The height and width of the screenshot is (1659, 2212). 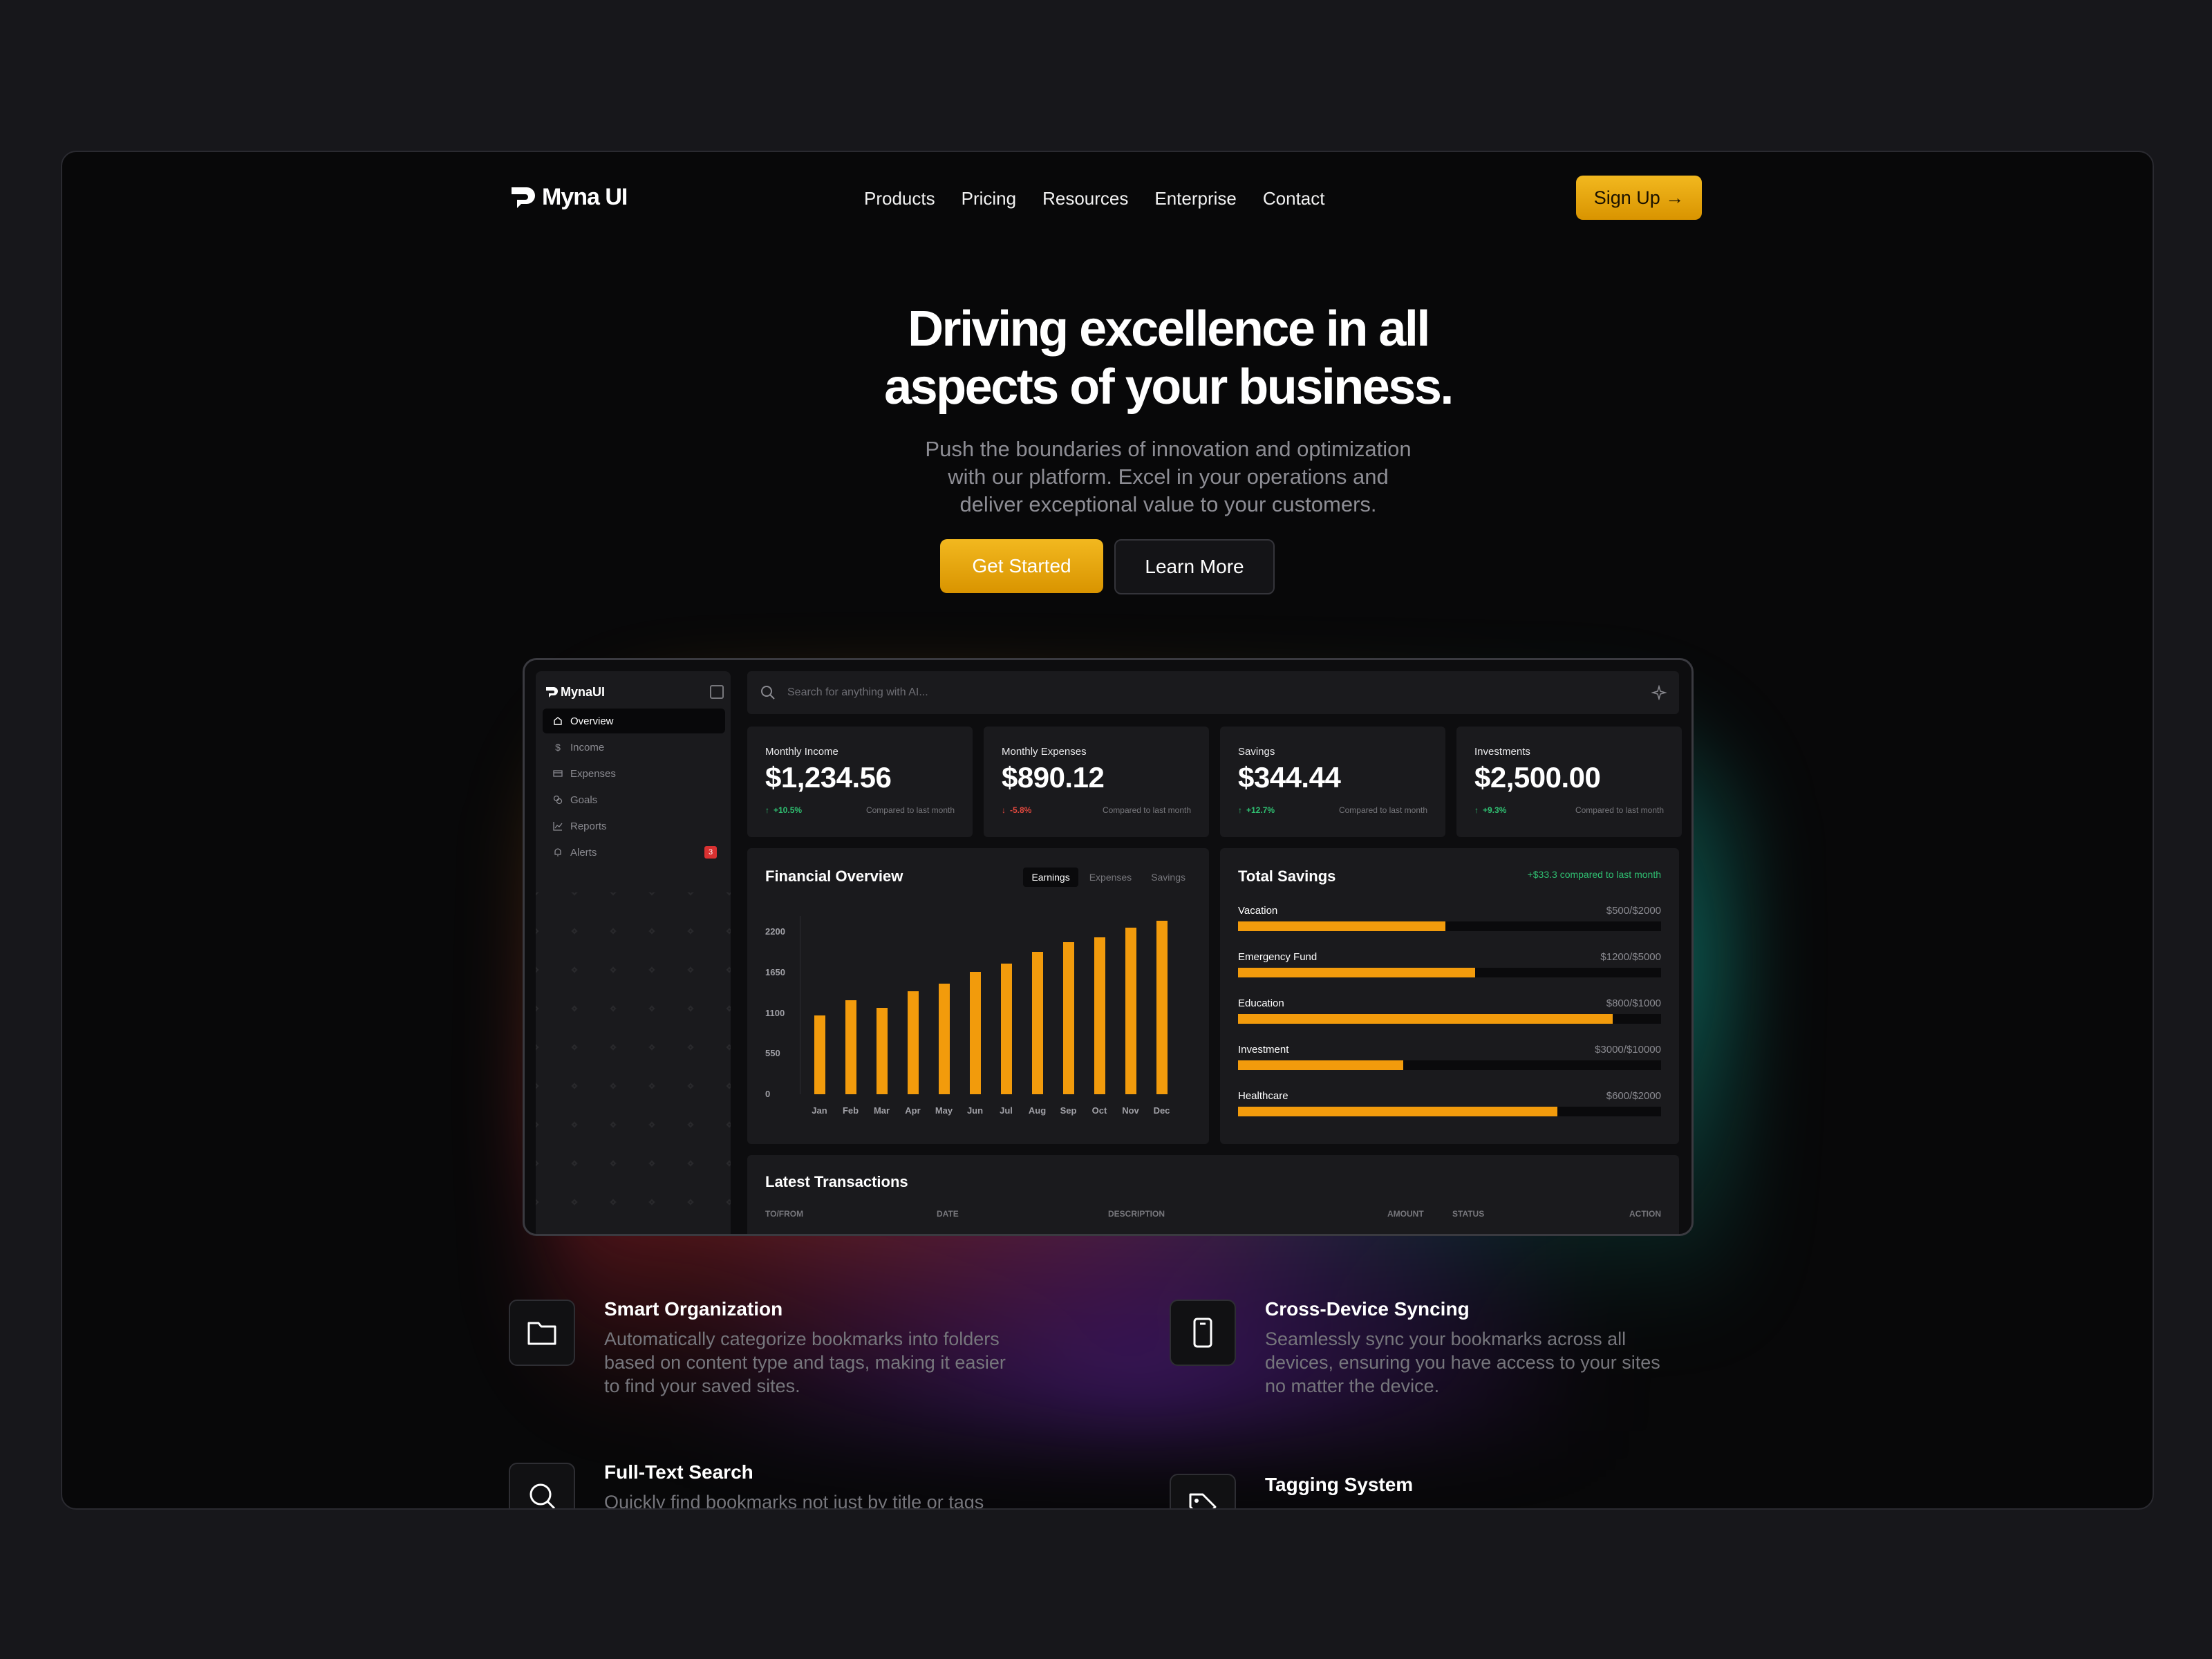 What do you see at coordinates (789, 810) in the screenshot?
I see `stat-change-value: +10.5%` at bounding box center [789, 810].